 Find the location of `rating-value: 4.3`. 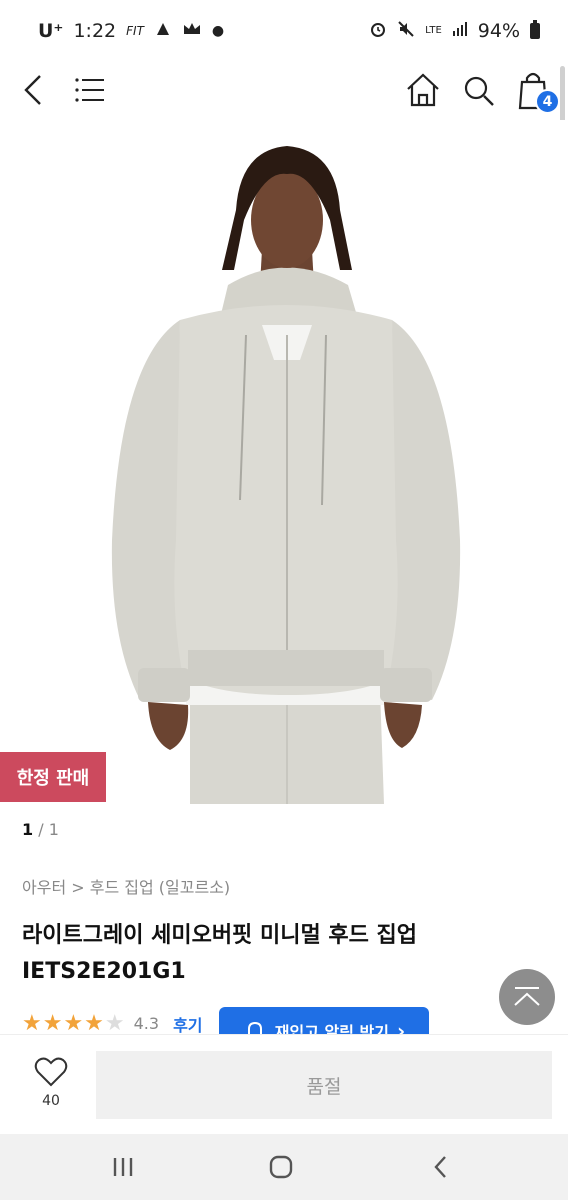

rating-value: 4.3 is located at coordinates (146, 1023).